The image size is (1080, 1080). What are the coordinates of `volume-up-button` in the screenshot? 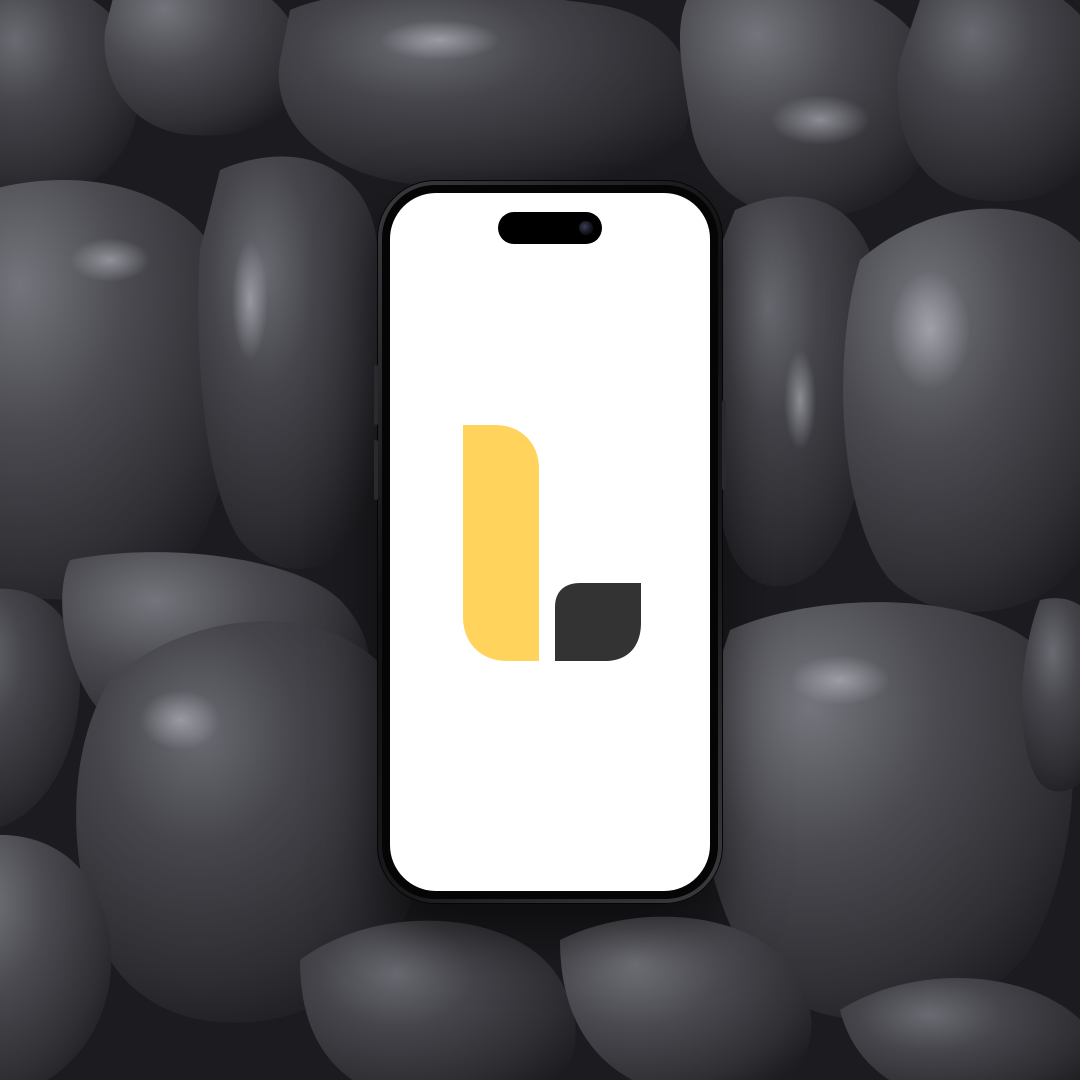 It's located at (376, 395).